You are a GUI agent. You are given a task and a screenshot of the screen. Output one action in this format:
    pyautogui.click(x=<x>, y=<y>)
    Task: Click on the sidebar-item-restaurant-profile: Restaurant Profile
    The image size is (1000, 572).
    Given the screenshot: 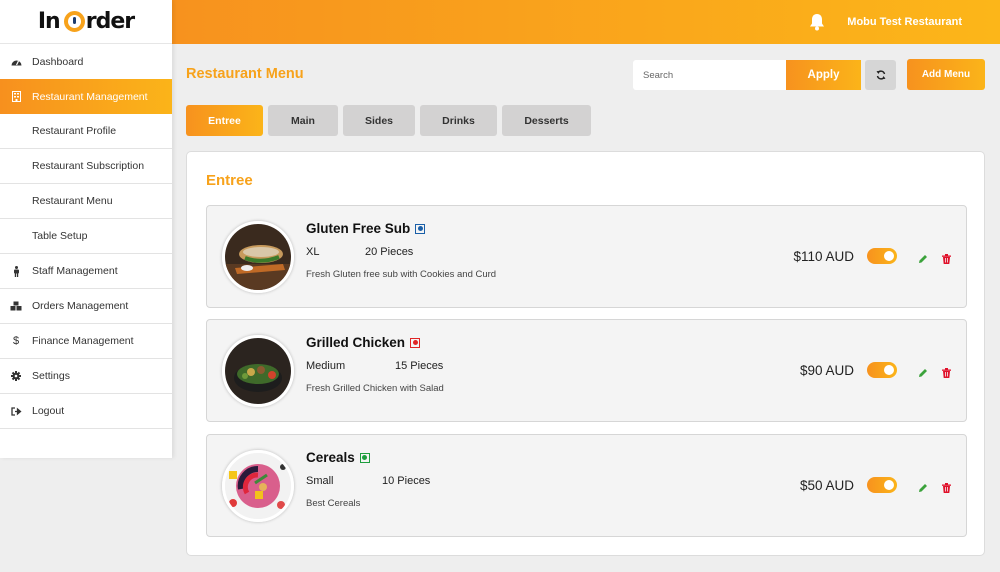 What is the action you would take?
    pyautogui.click(x=86, y=131)
    